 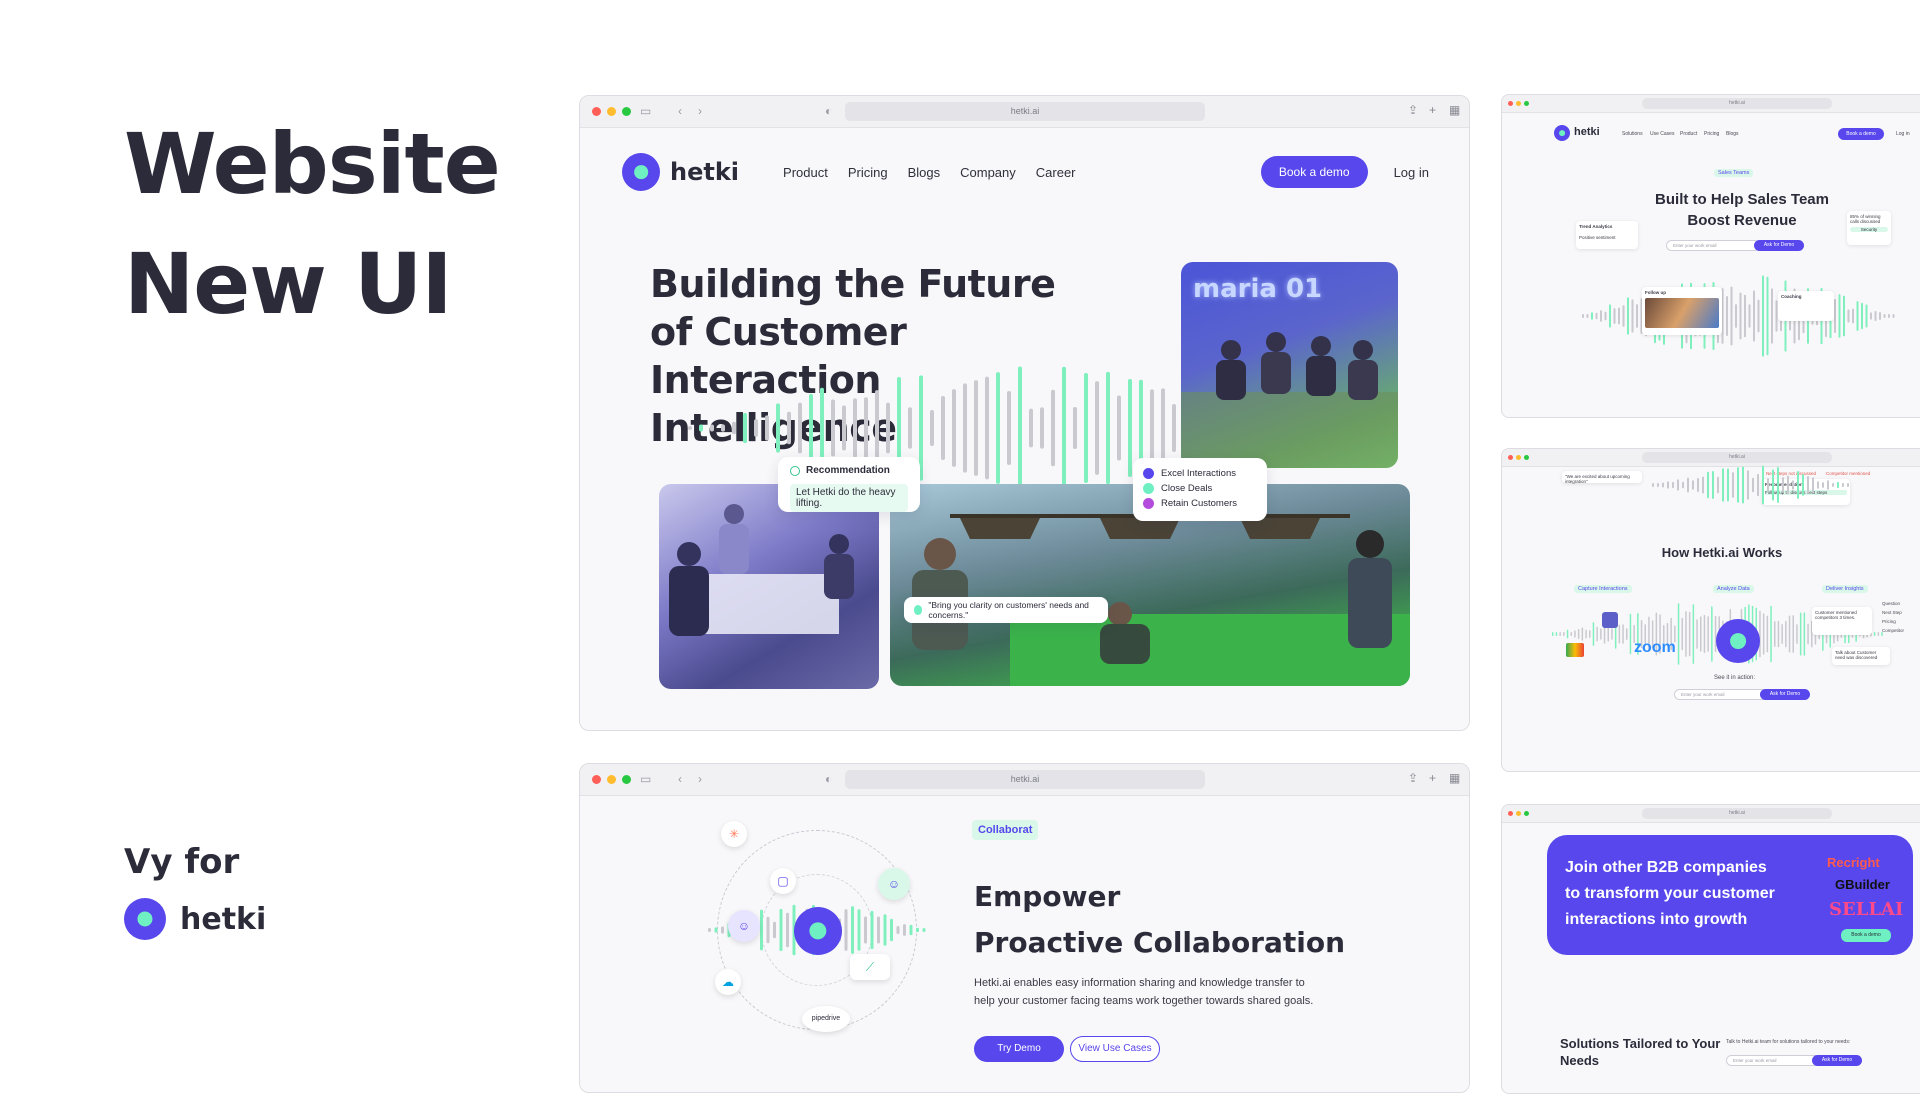 What do you see at coordinates (1047, 896) in the screenshot?
I see `collab-heading-line1: Empower` at bounding box center [1047, 896].